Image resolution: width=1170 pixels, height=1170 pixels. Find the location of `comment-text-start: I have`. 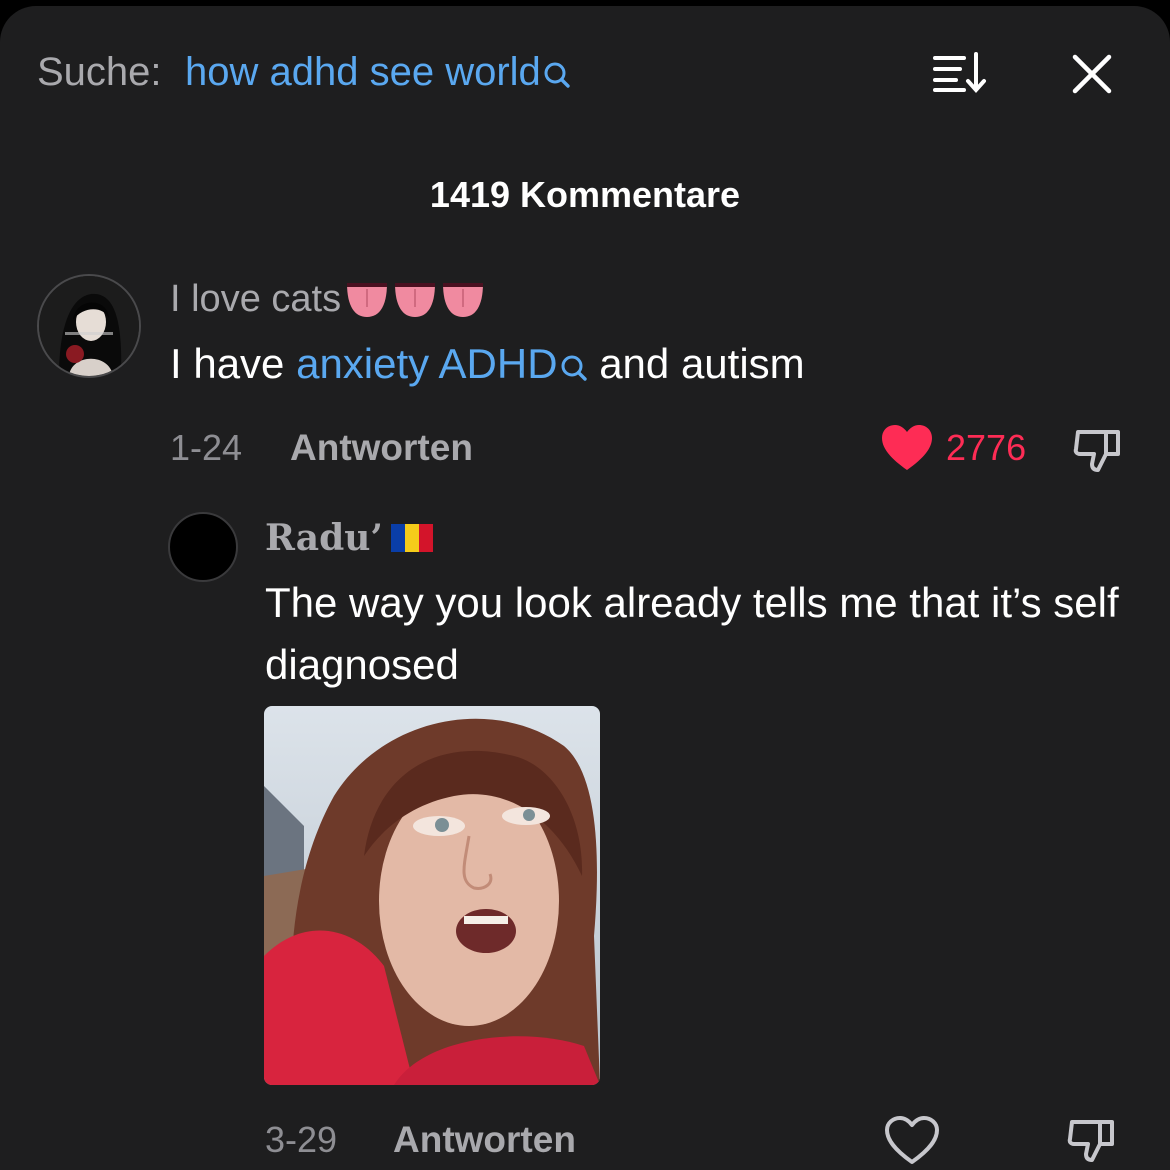

comment-text-start: I have is located at coordinates (233, 363).